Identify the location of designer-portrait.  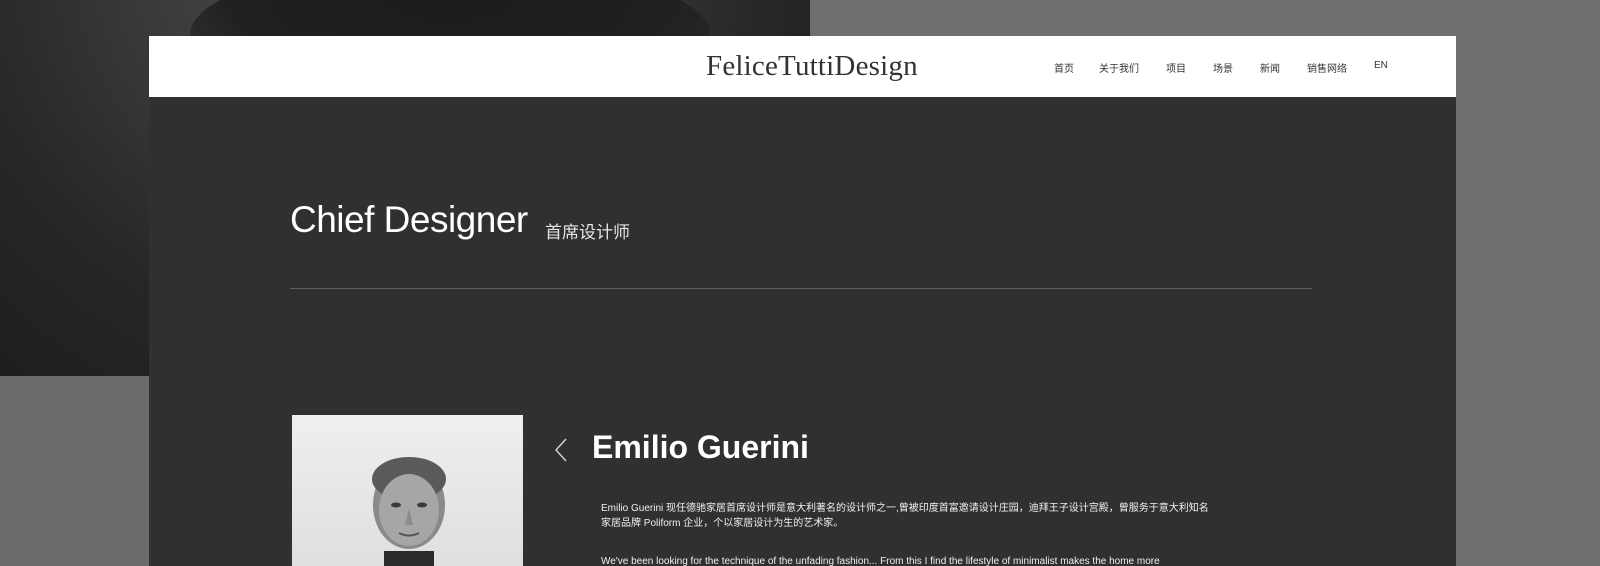
(407, 490).